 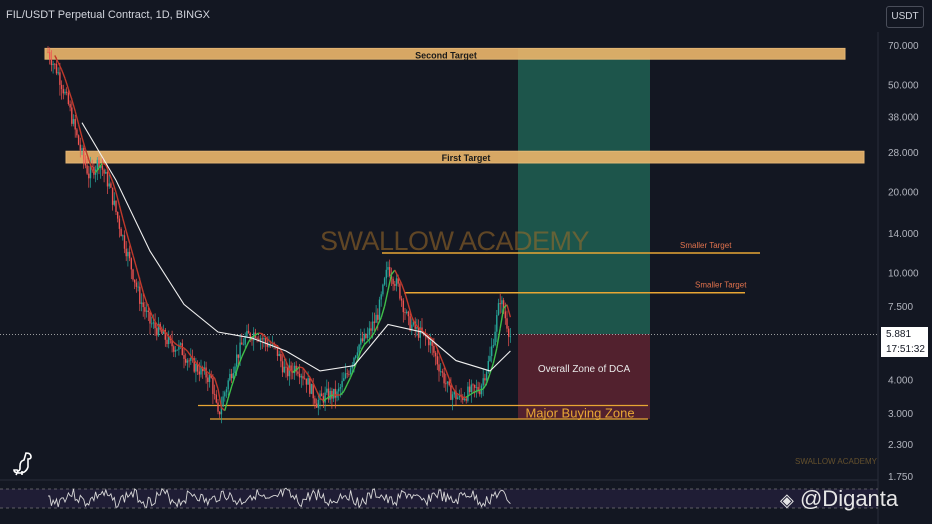 What do you see at coordinates (903, 46) in the screenshot?
I see `y-tick-label: 70.000` at bounding box center [903, 46].